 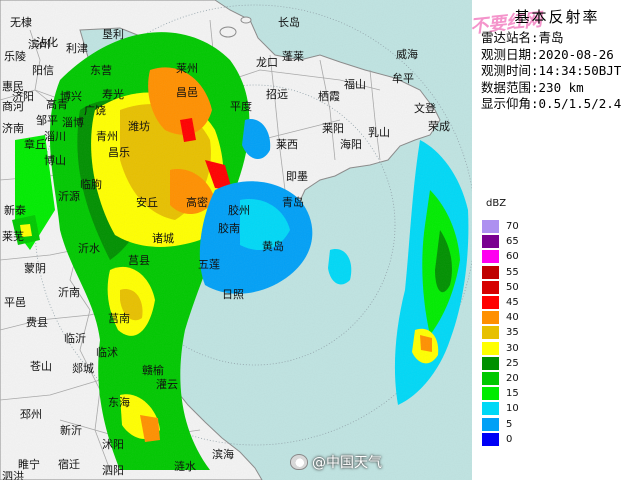 I want to click on city-label: 广饶, so click(x=95, y=110).